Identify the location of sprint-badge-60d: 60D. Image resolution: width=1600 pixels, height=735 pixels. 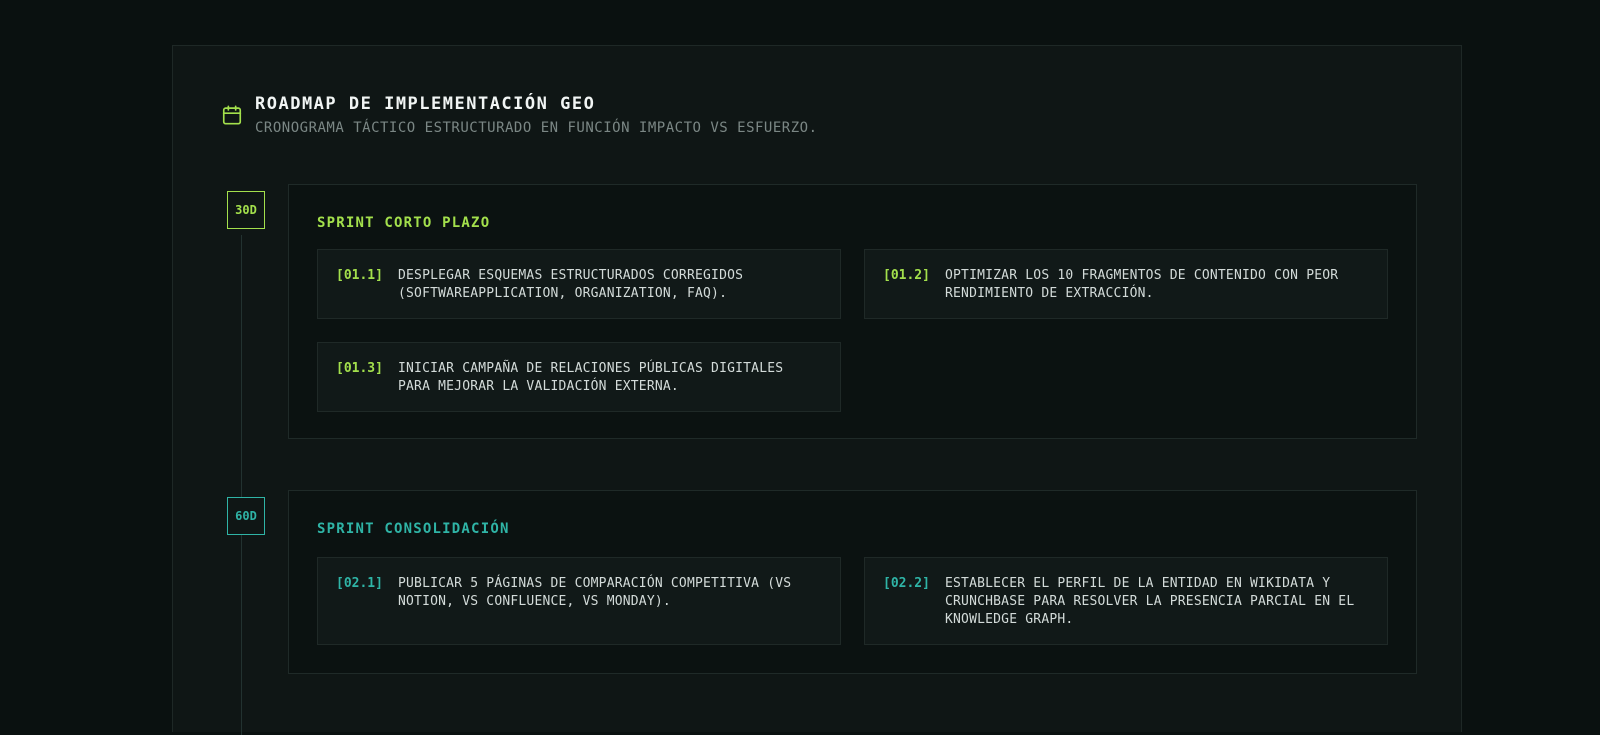
(246, 516).